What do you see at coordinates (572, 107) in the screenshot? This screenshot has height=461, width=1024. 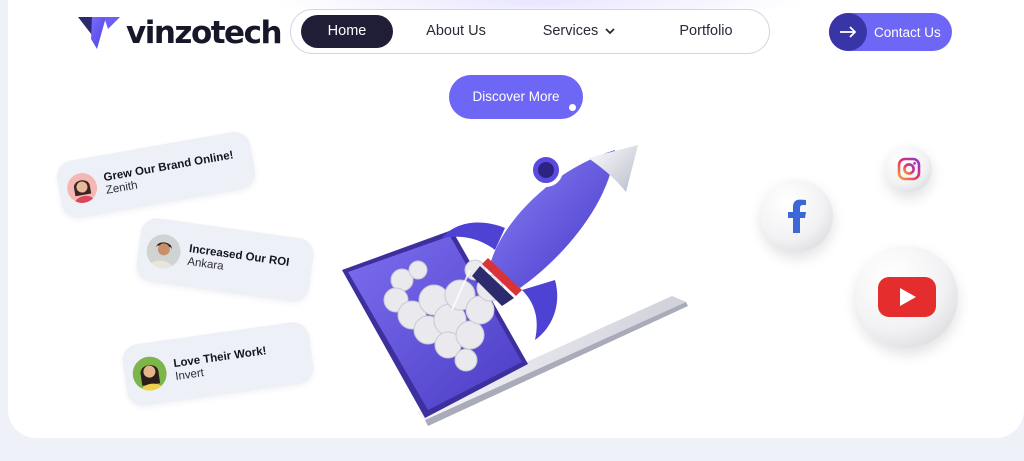 I see `cursor-dot` at bounding box center [572, 107].